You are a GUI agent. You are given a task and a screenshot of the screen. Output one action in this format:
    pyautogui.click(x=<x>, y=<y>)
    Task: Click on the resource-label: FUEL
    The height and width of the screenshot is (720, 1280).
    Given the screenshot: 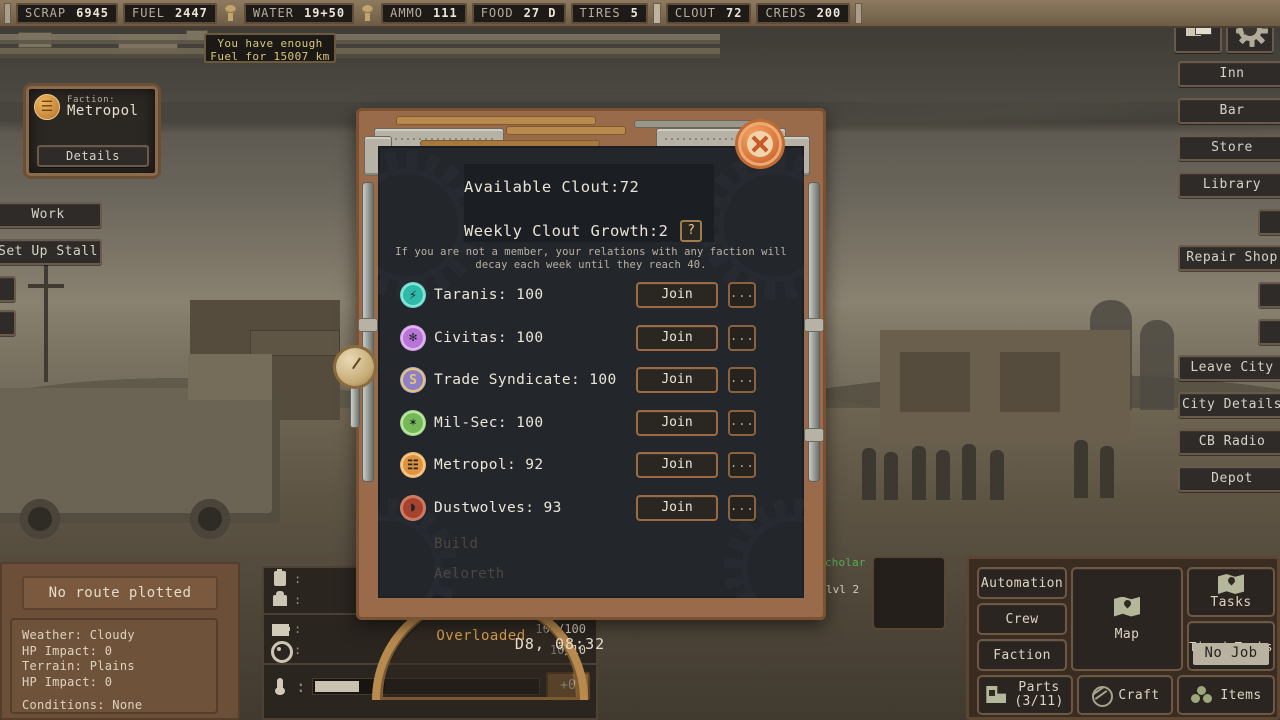 What is the action you would take?
    pyautogui.click(x=148, y=13)
    